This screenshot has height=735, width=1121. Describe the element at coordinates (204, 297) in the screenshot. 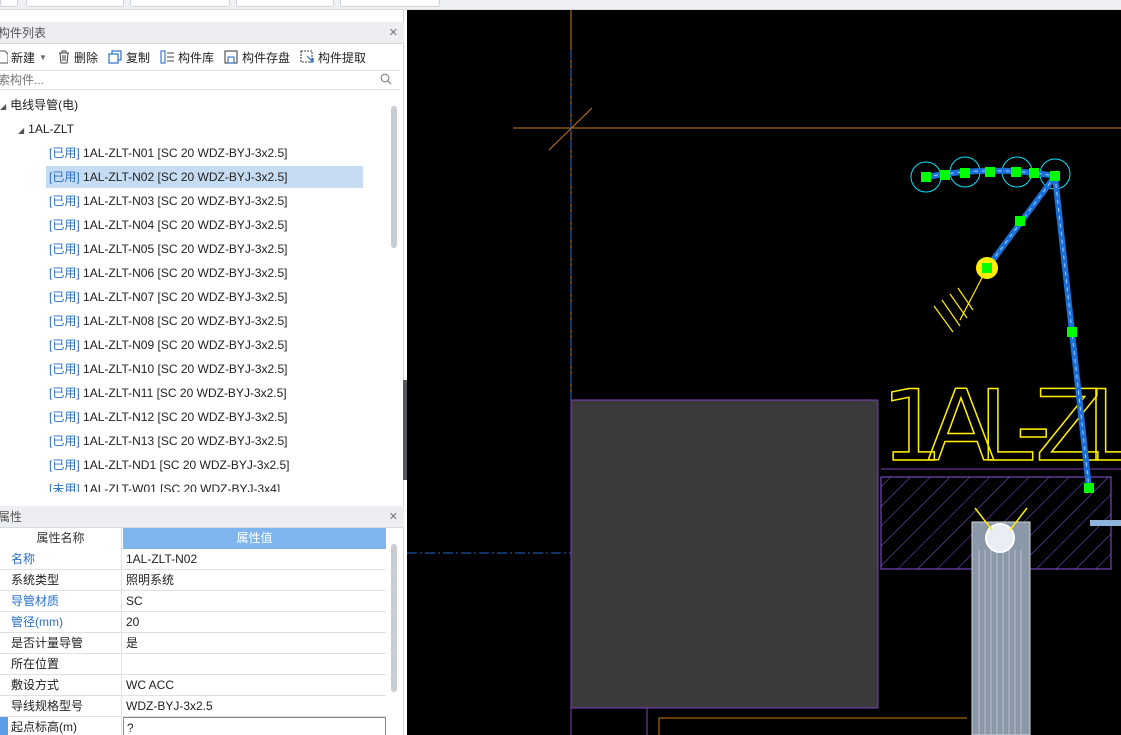

I see `tree-item: [已用] 1AL-ZLT-N07 [SC 20 WDZ-BYJ-3x2.5]` at that location.